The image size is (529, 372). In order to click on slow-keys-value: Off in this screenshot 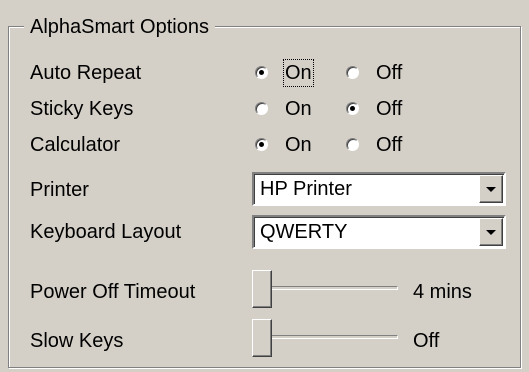, I will do `click(426, 341)`.